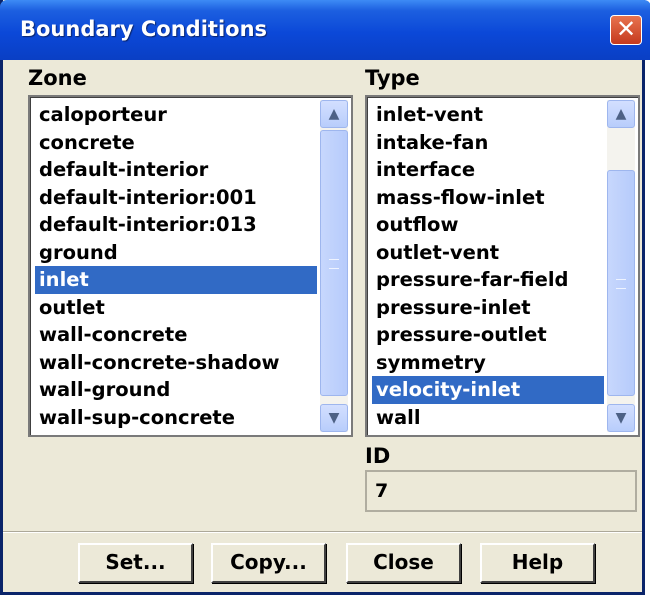 This screenshot has width=650, height=595. What do you see at coordinates (488, 418) in the screenshot?
I see `type-list-item: wall` at bounding box center [488, 418].